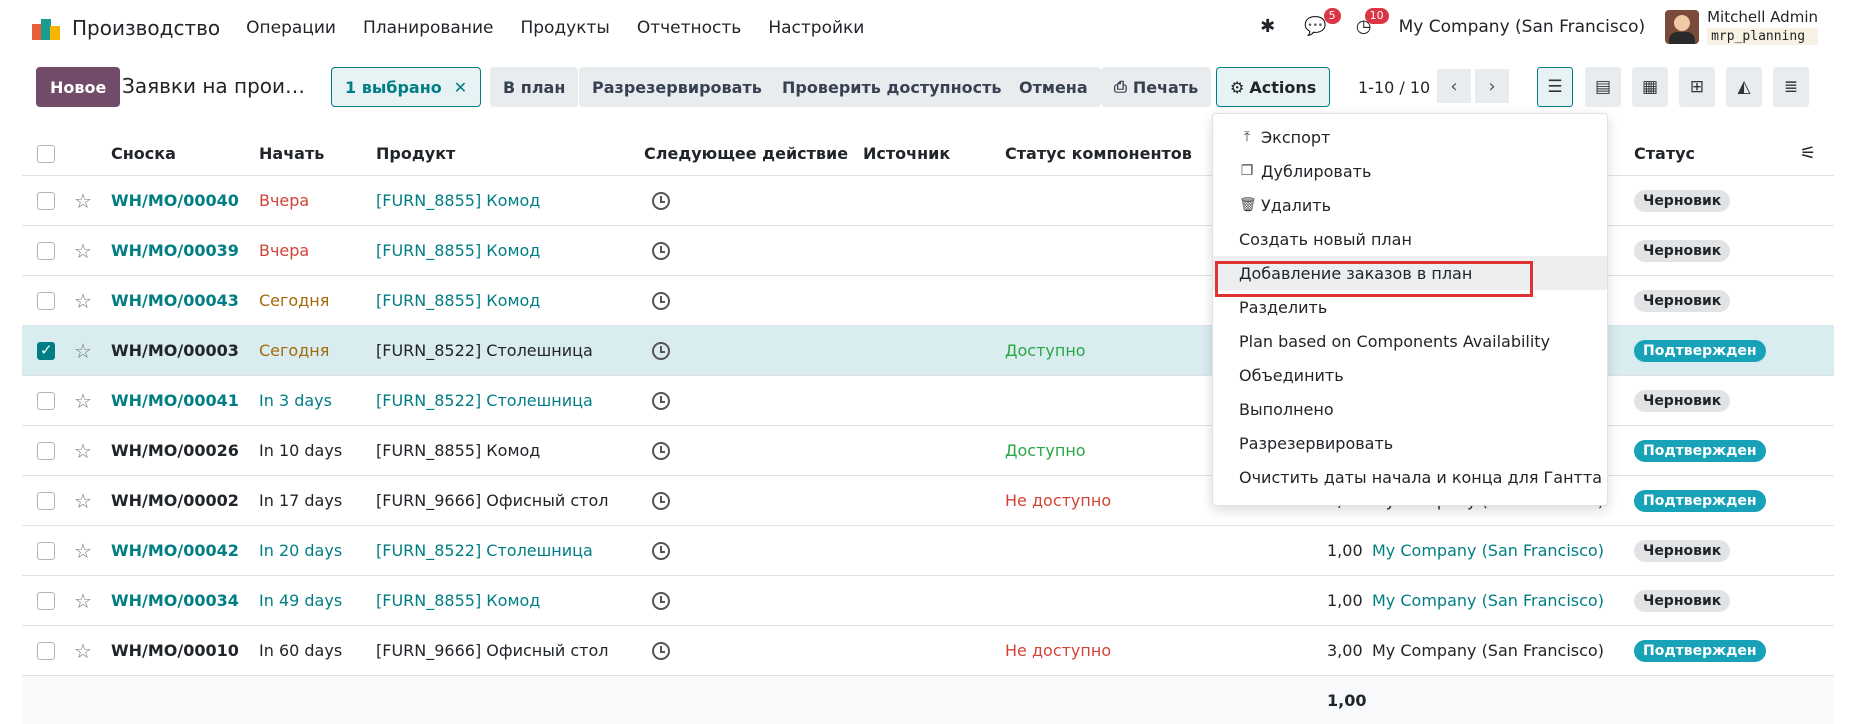 This screenshot has width=1856, height=724. Describe the element at coordinates (175, 200) in the screenshot. I see `row-reference: WH/MO/00040` at that location.